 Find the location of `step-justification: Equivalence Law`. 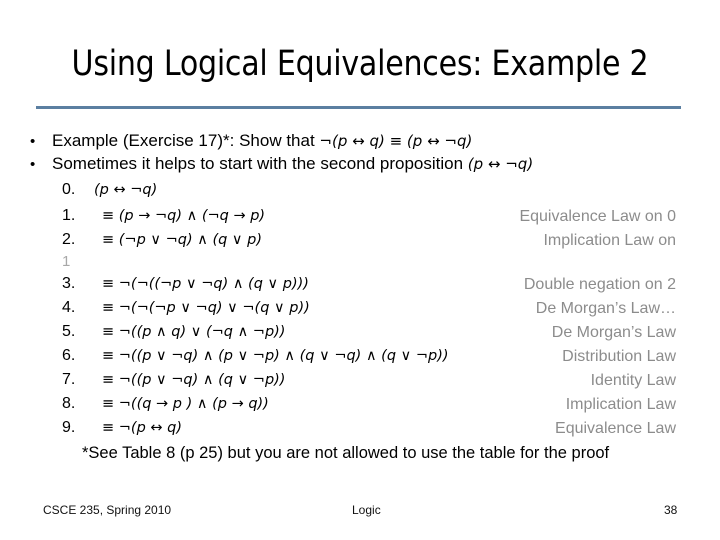

step-justification: Equivalence Law is located at coordinates (615, 428).